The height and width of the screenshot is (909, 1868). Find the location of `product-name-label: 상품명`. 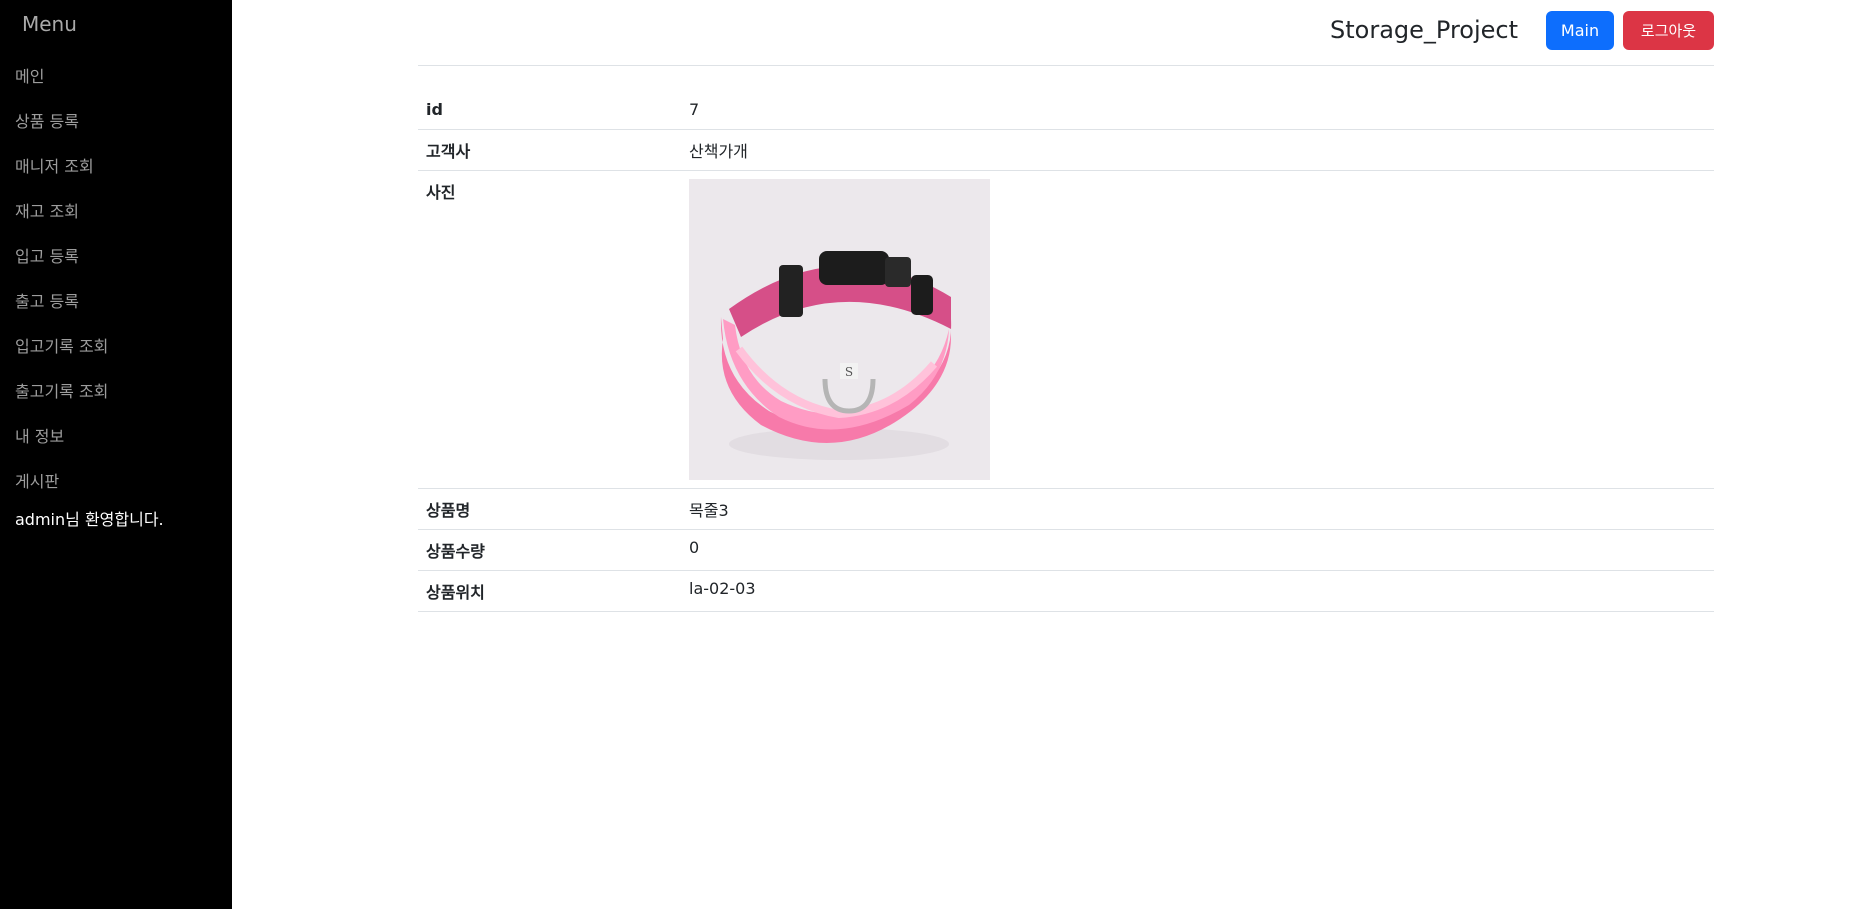

product-name-label: 상품명 is located at coordinates (549, 509).